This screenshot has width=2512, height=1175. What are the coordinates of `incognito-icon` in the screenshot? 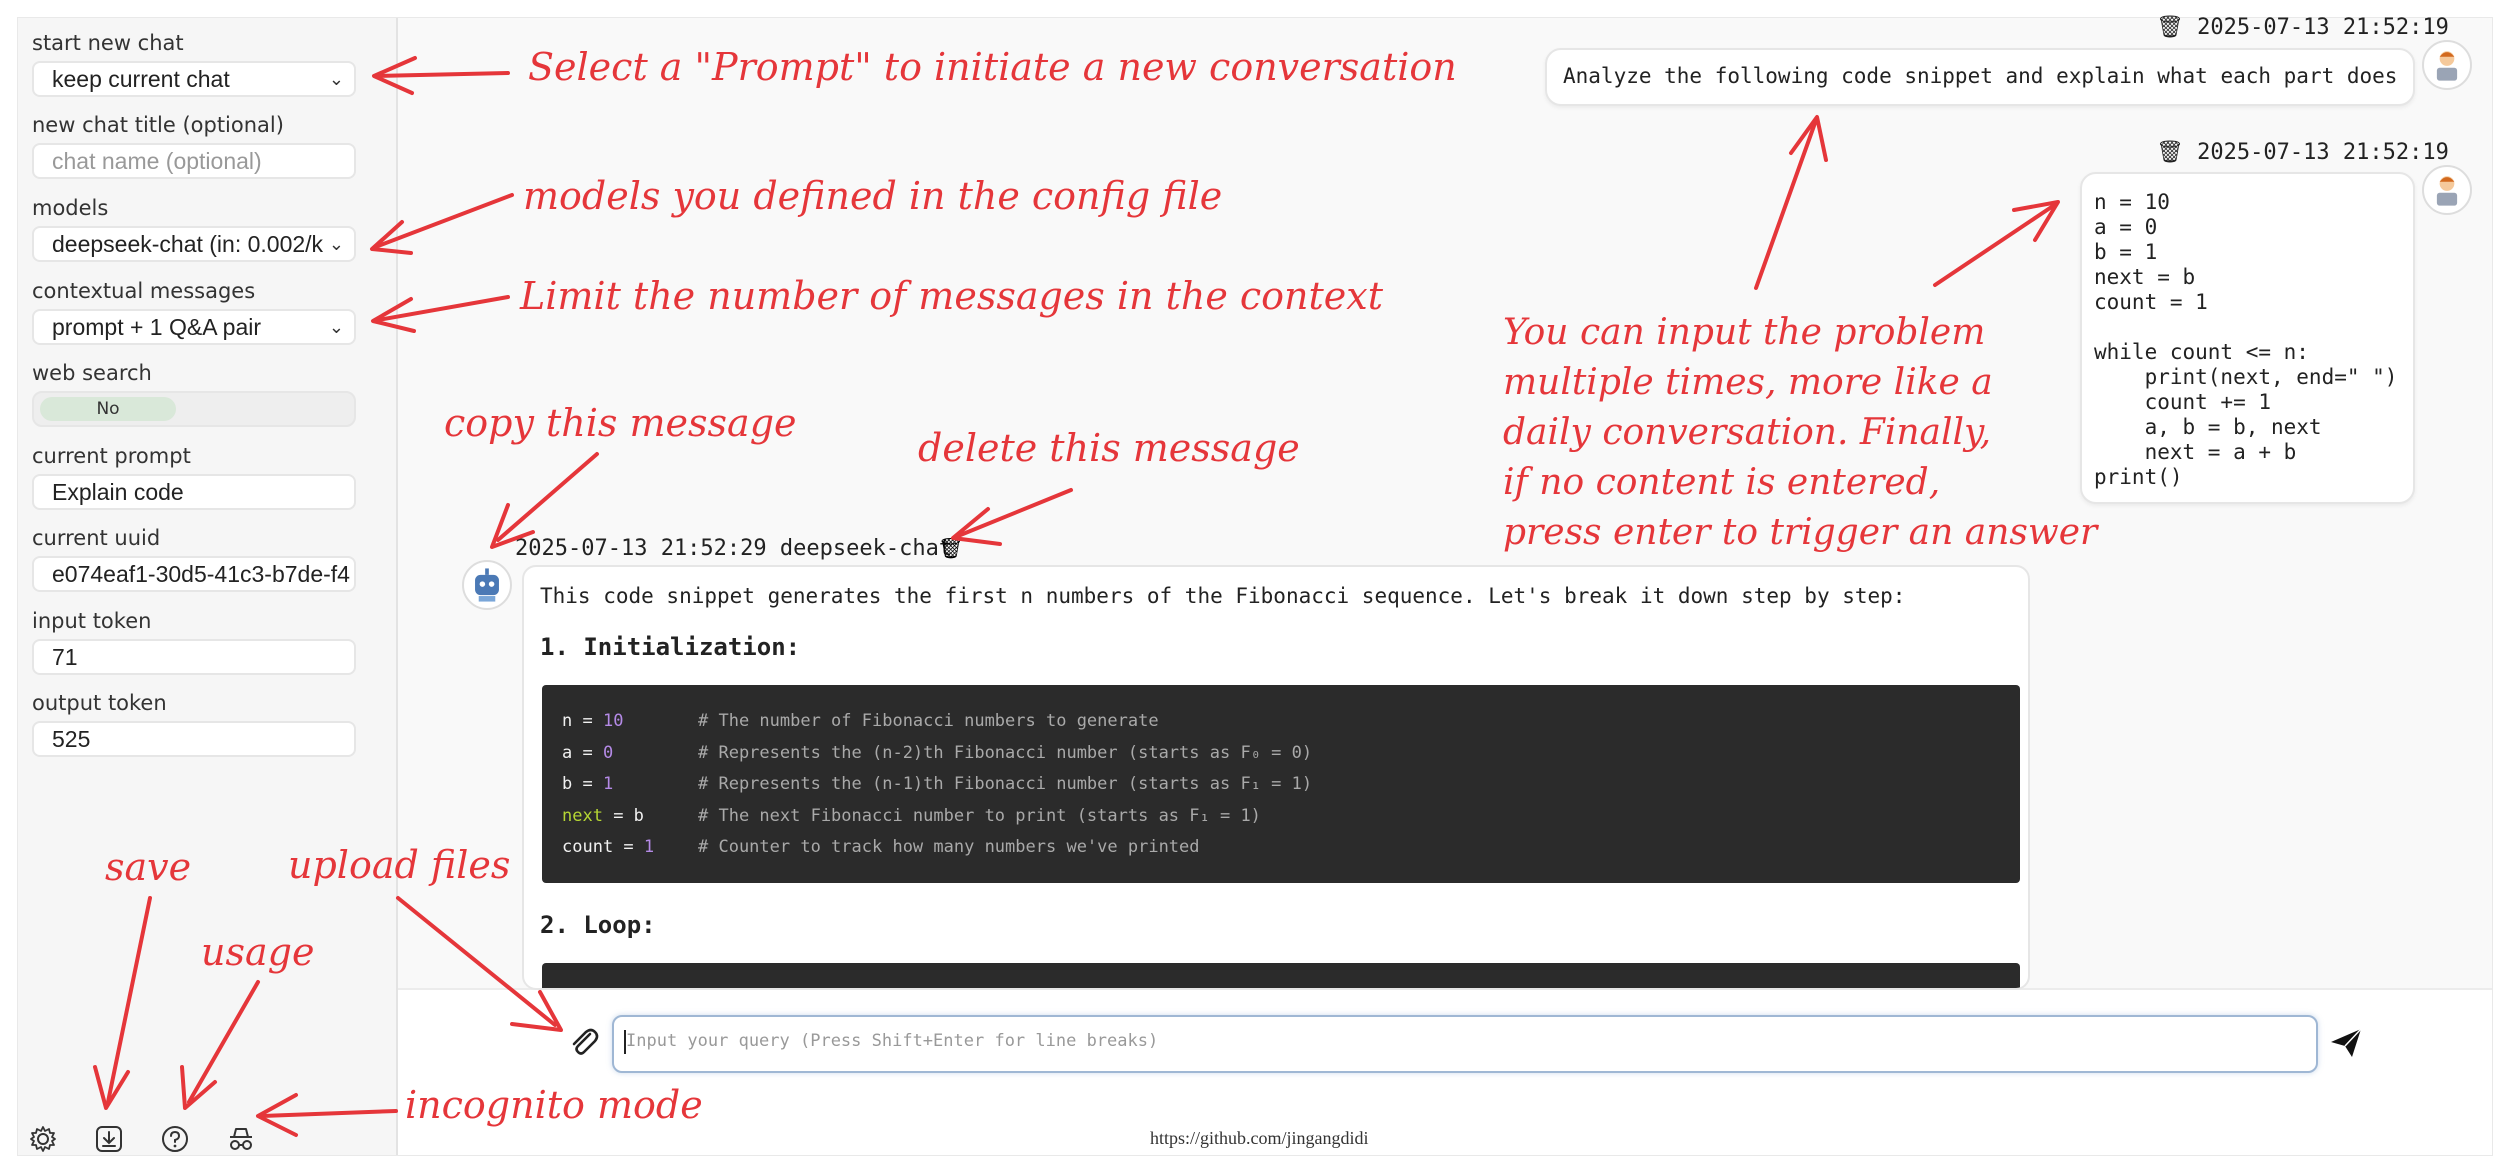 It's located at (241, 1139).